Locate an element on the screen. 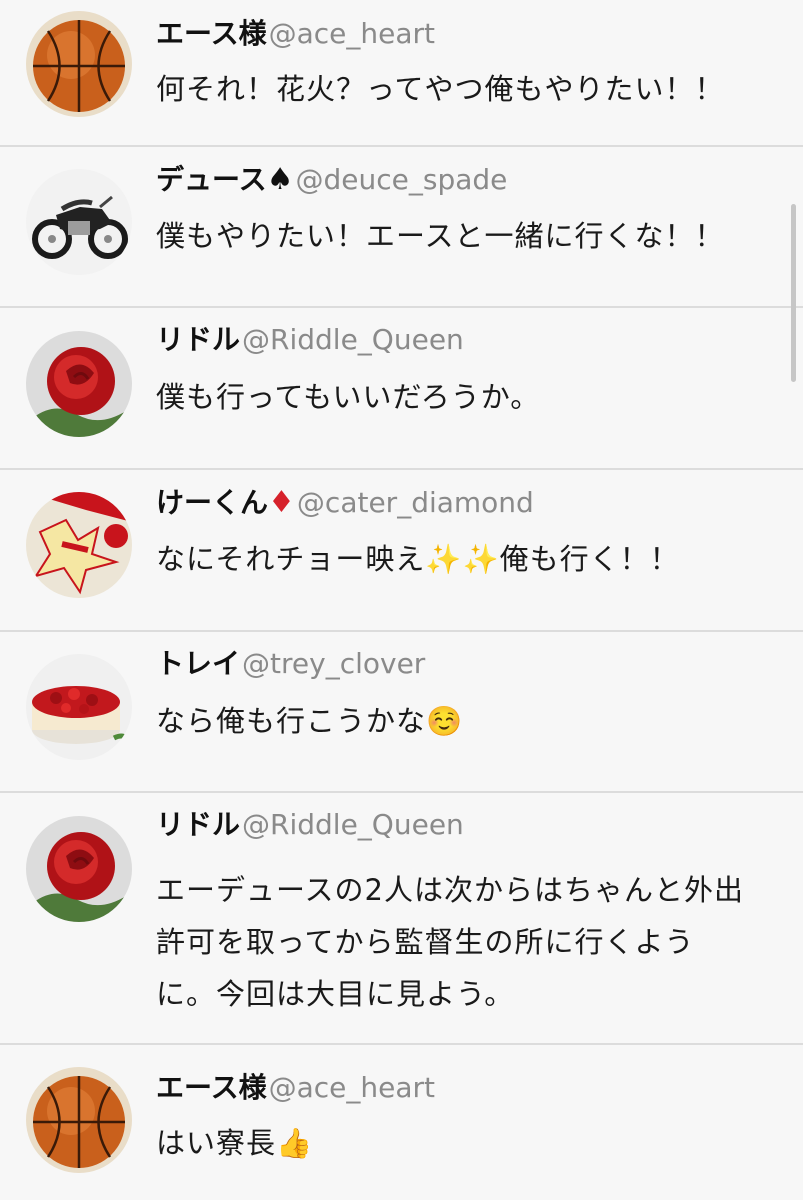 The width and height of the screenshot is (803, 1200). author-handle: @trey_clover is located at coordinates (333, 663).